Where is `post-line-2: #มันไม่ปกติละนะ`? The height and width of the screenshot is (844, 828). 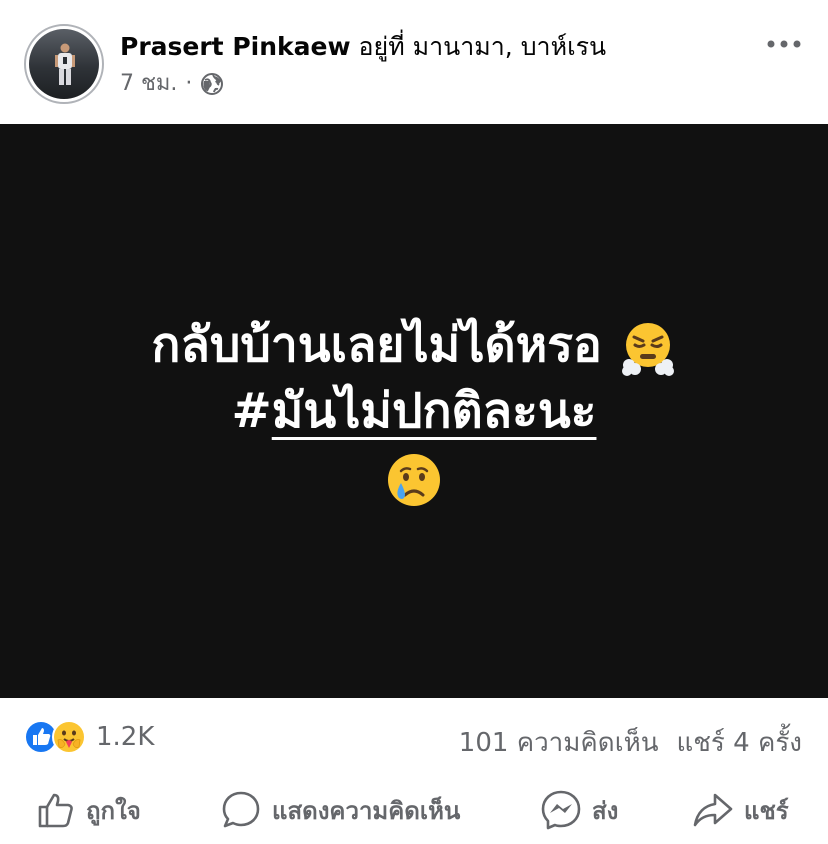
post-line-2: #มันไม่ปกติละนะ is located at coordinates (414, 411).